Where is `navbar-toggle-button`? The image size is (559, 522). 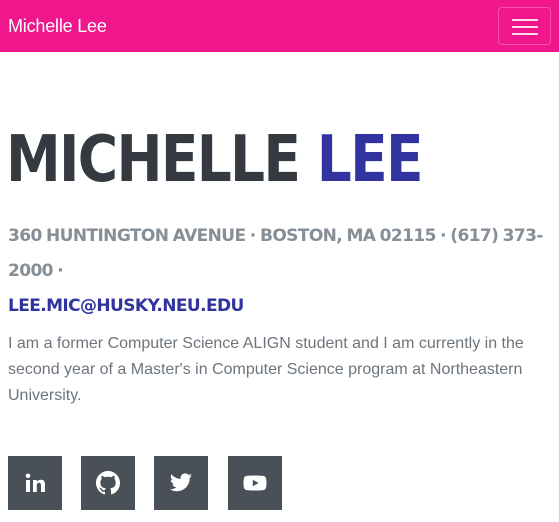 navbar-toggle-button is located at coordinates (524, 26).